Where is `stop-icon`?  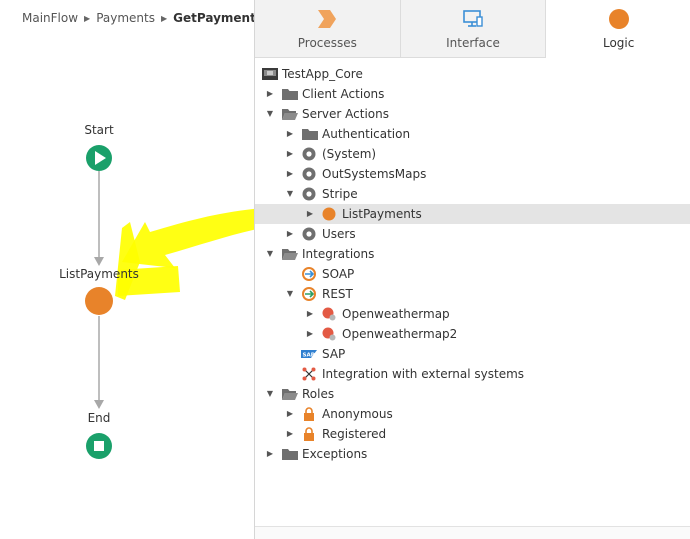
stop-icon is located at coordinates (99, 446).